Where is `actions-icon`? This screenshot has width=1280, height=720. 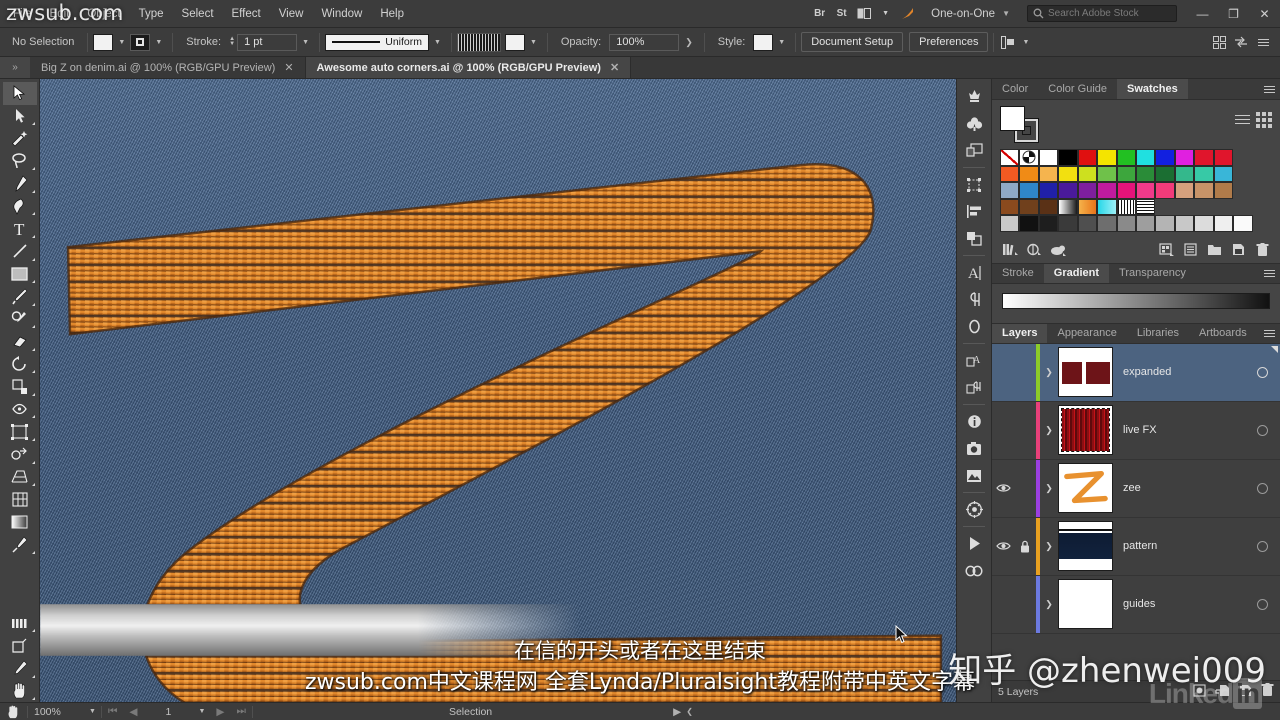 actions-icon is located at coordinates (974, 543).